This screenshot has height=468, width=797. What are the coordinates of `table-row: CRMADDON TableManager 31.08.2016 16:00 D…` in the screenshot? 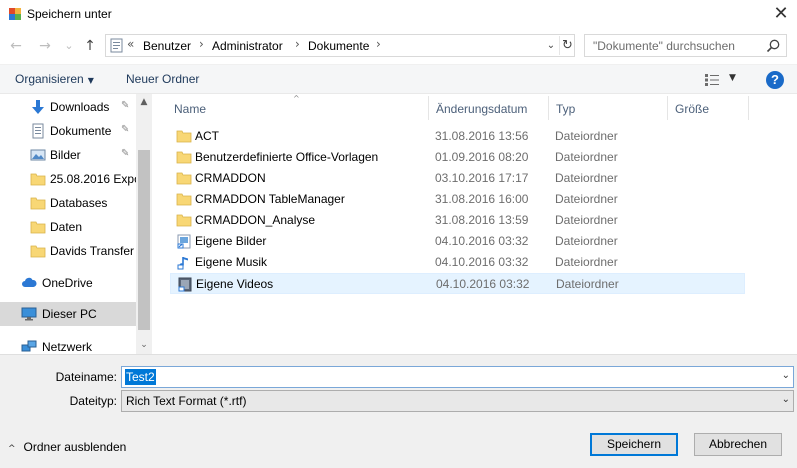 It's located at (457, 199).